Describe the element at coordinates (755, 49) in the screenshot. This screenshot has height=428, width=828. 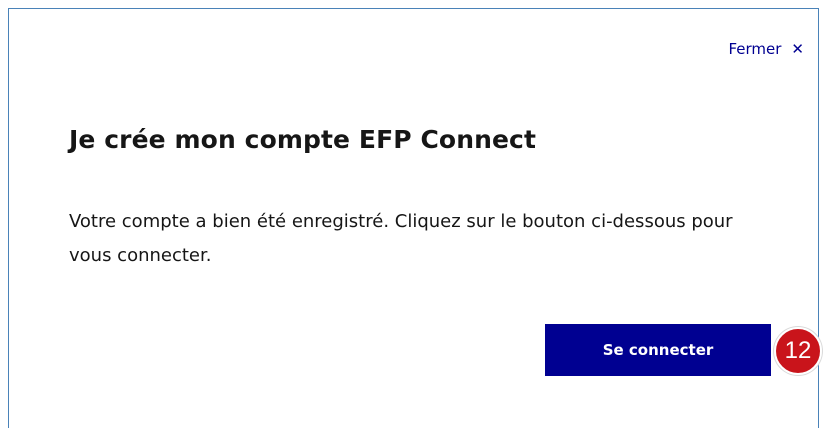
I see `close-button-label: Fermer` at that location.